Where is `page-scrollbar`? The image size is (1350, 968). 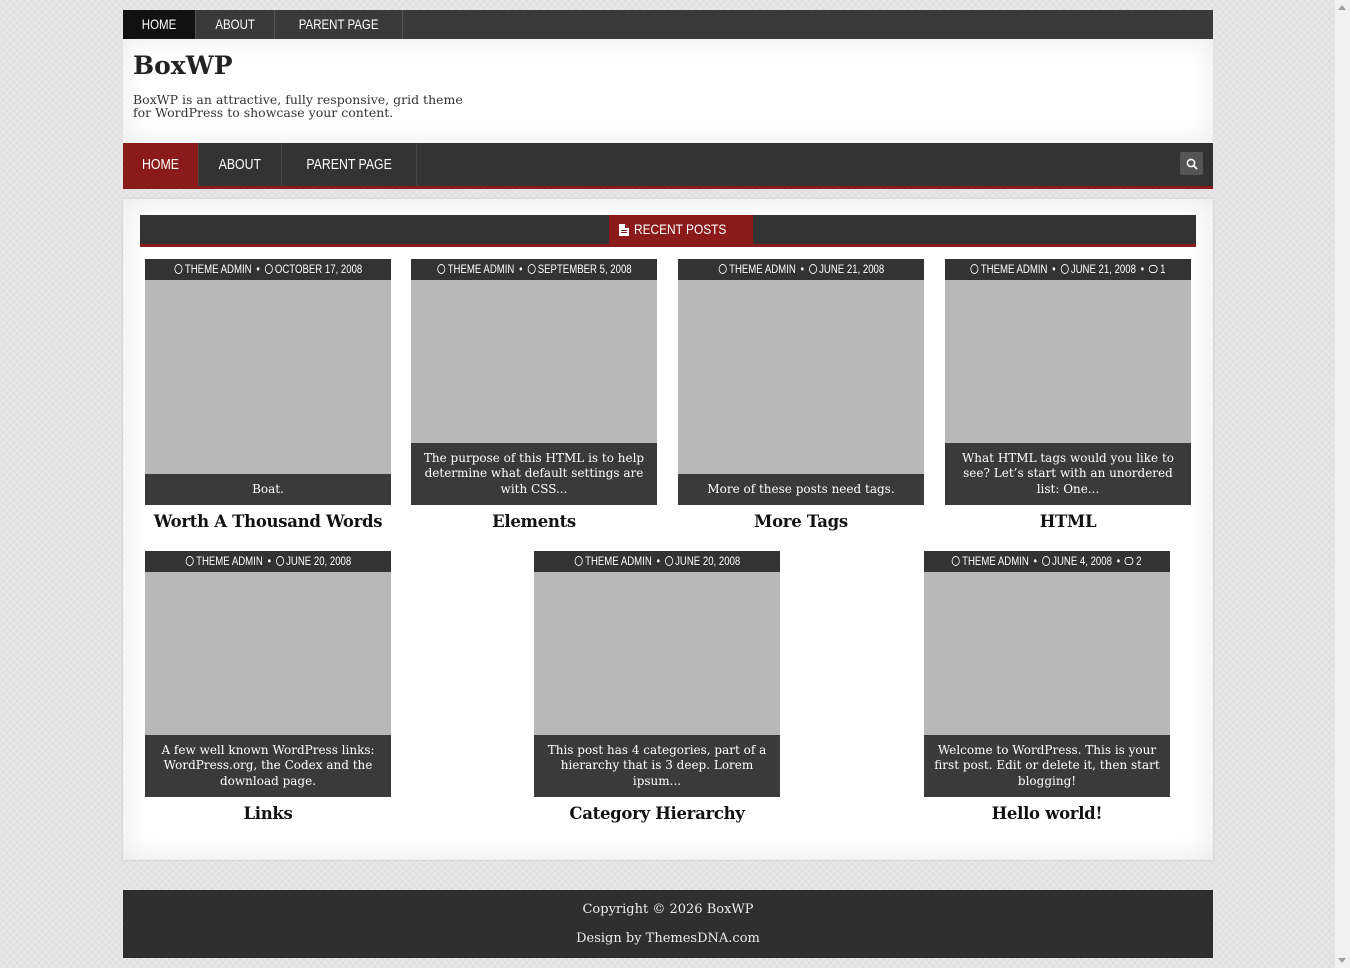 page-scrollbar is located at coordinates (1342, 484).